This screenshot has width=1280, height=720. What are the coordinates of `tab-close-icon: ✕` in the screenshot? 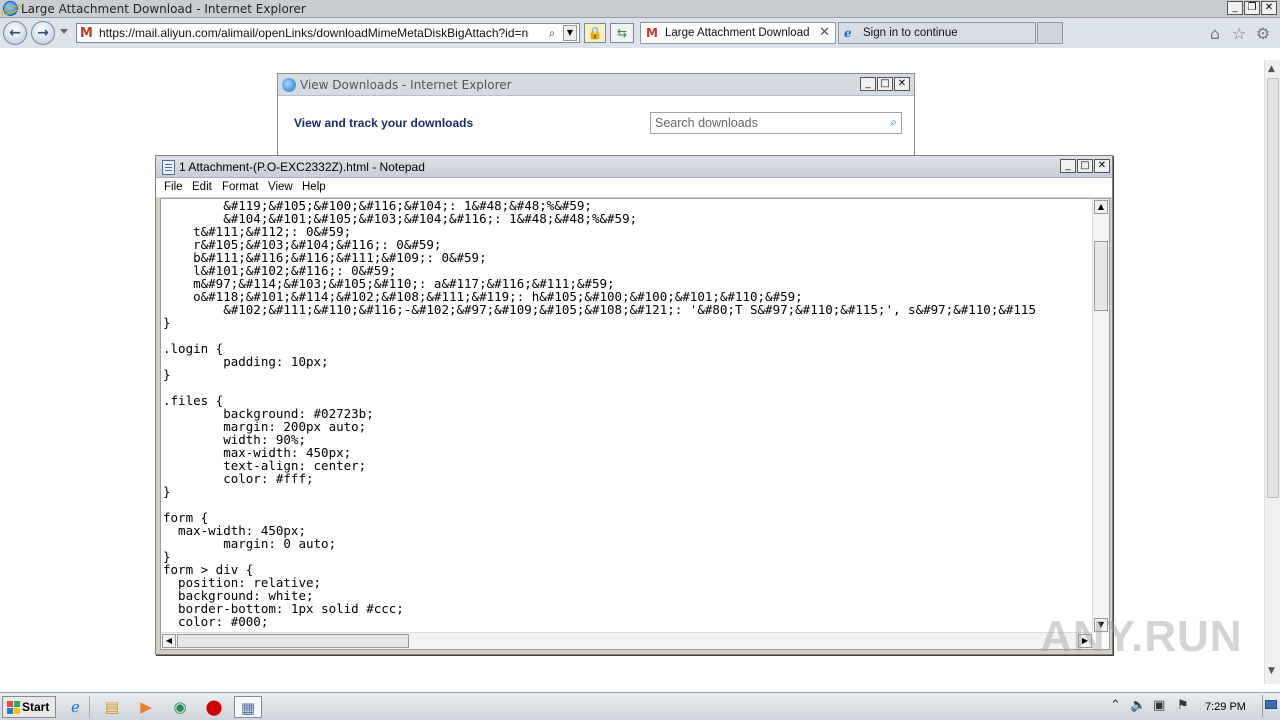 It's located at (824, 32).